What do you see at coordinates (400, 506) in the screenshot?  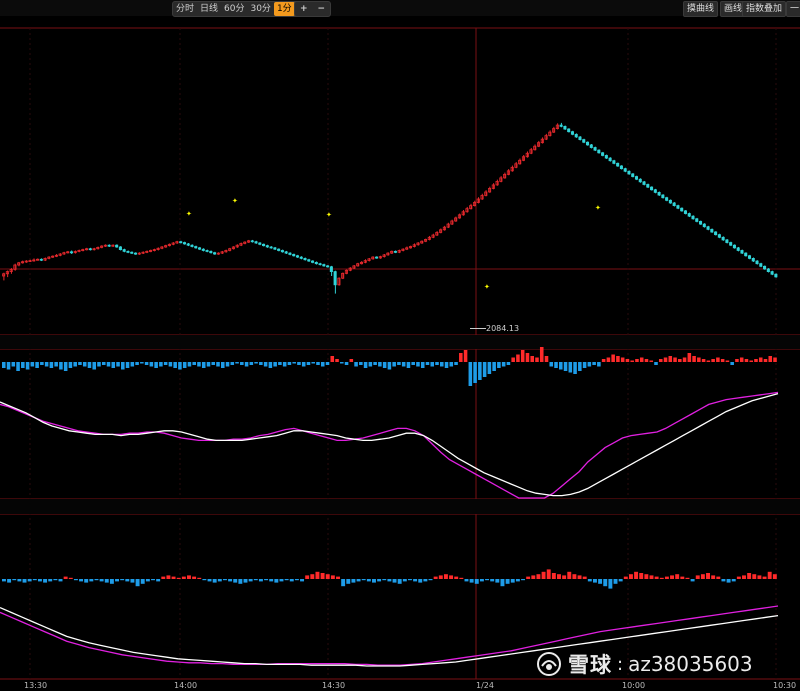 I see `panel-separator` at bounding box center [400, 506].